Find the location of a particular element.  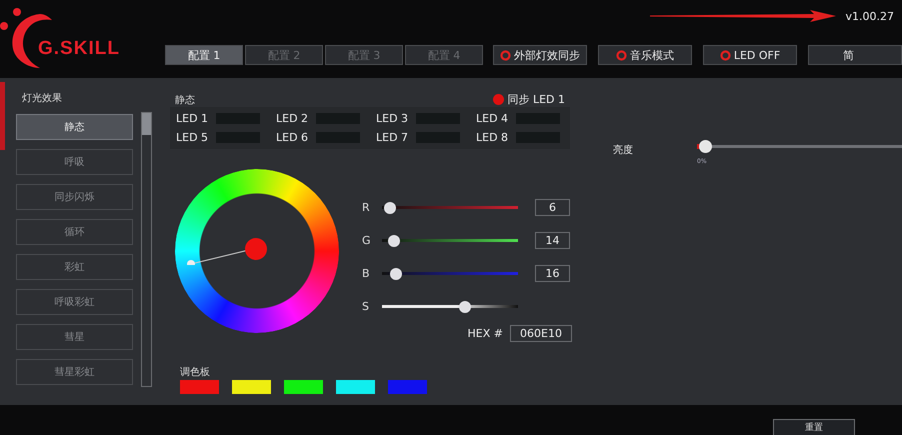

effect-item: 彗星彩虹 is located at coordinates (74, 372).